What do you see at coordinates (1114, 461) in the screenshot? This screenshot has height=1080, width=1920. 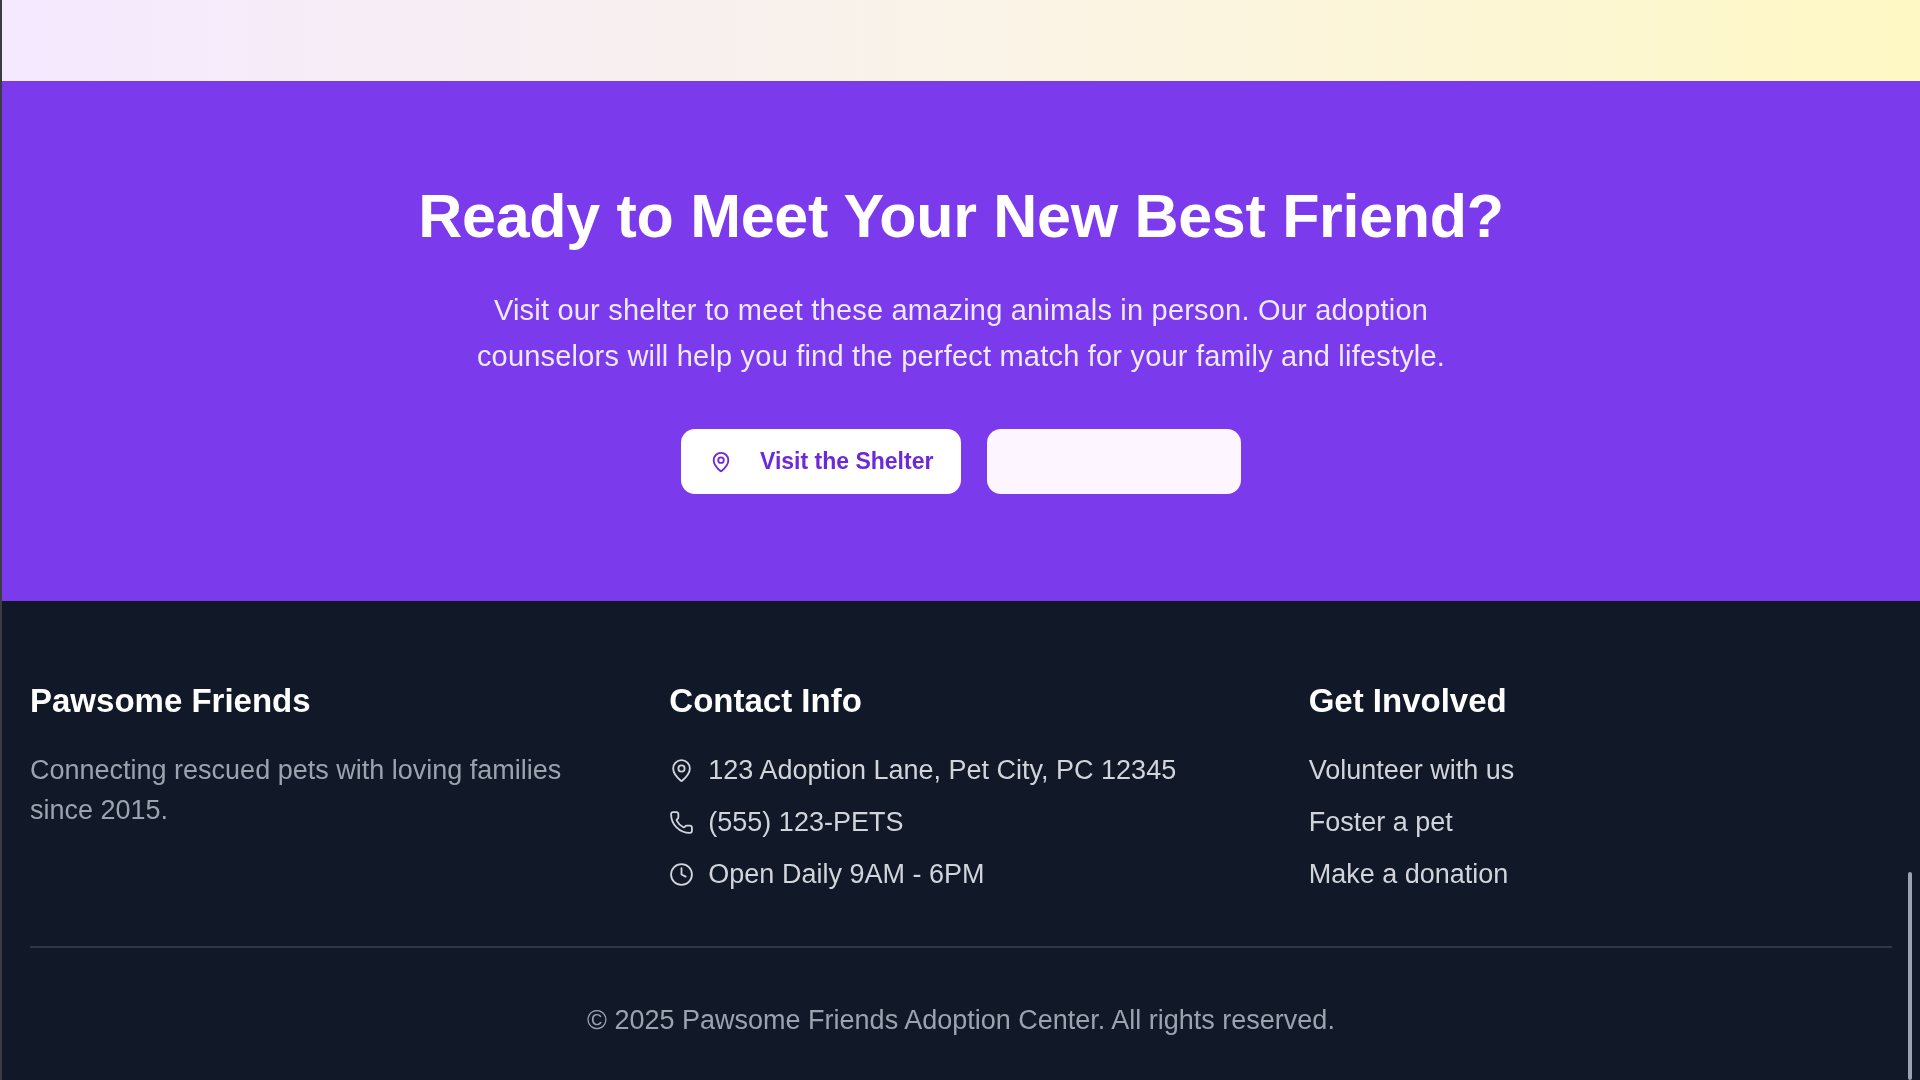 I see `empty-button` at bounding box center [1114, 461].